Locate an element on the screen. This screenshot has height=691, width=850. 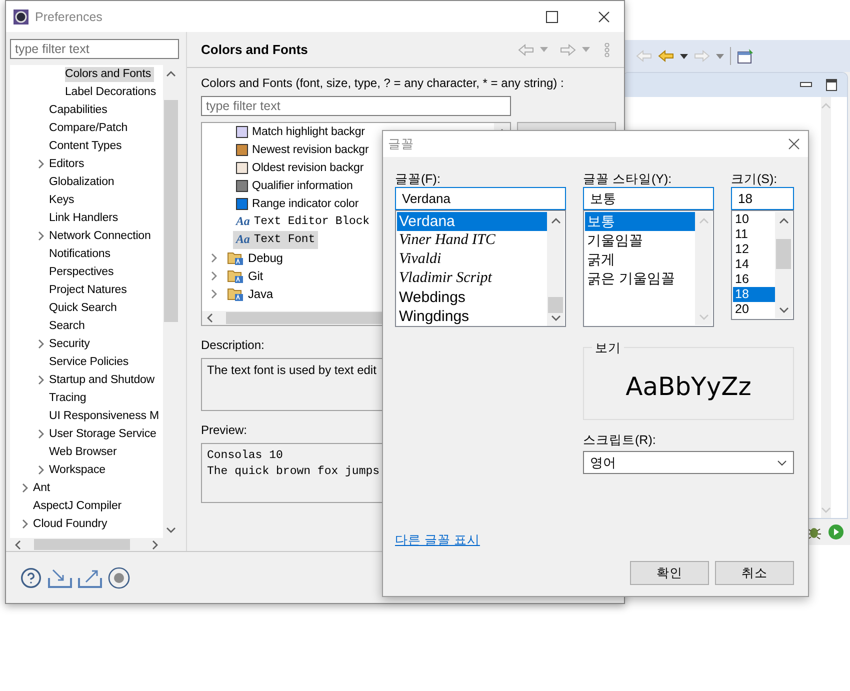
list-option: Vivaldi is located at coordinates (472, 259).